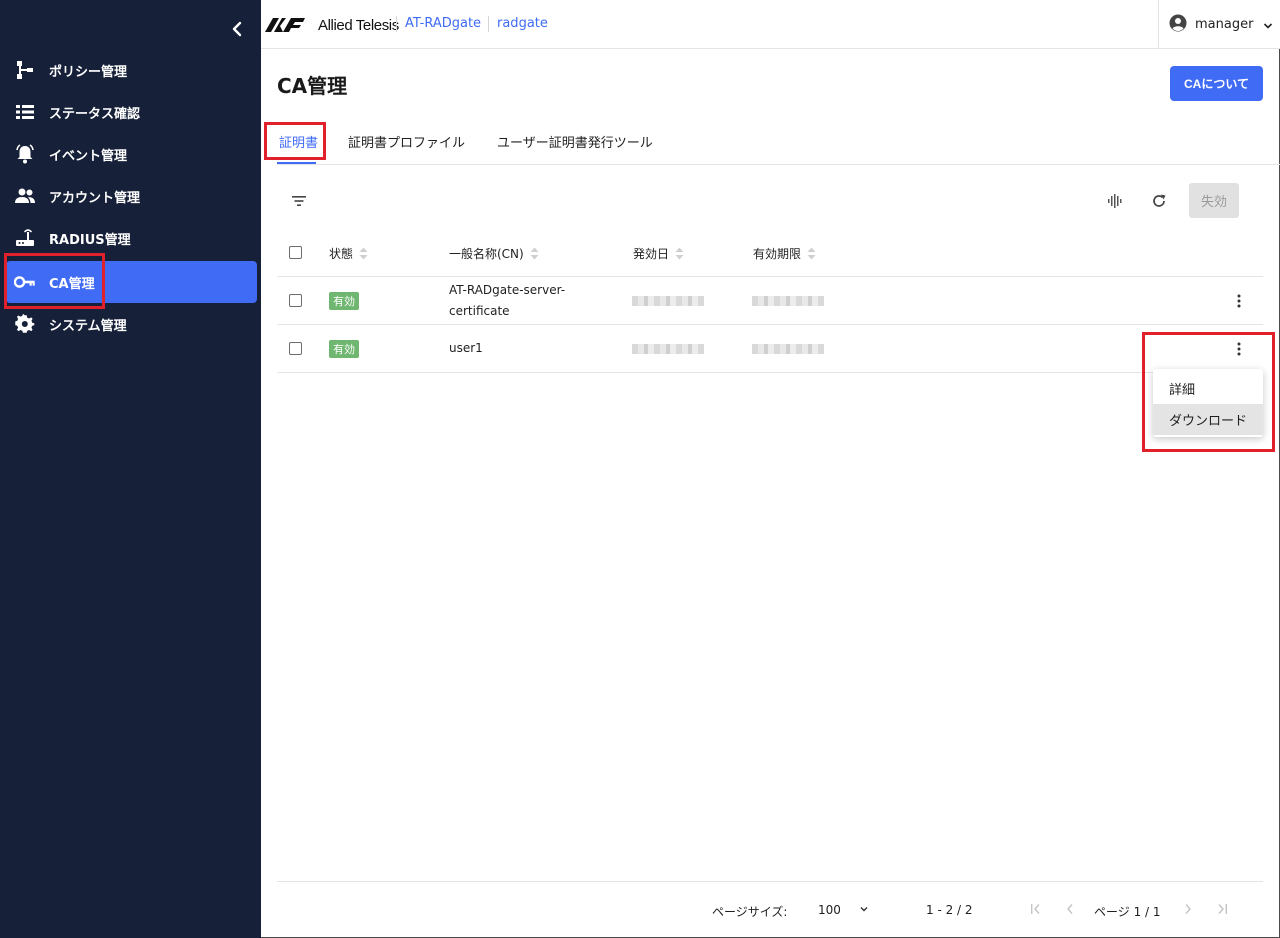 The width and height of the screenshot is (1280, 938). I want to click on chevron-left-icon, so click(237, 29).